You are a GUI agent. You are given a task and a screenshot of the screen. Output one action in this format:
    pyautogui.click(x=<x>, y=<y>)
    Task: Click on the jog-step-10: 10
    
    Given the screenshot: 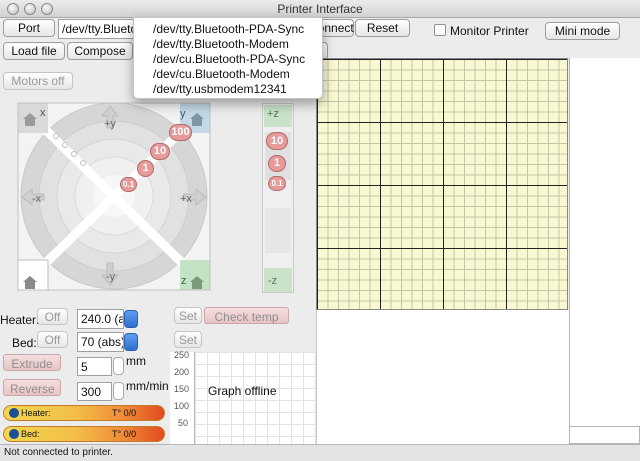 What is the action you would take?
    pyautogui.click(x=160, y=151)
    